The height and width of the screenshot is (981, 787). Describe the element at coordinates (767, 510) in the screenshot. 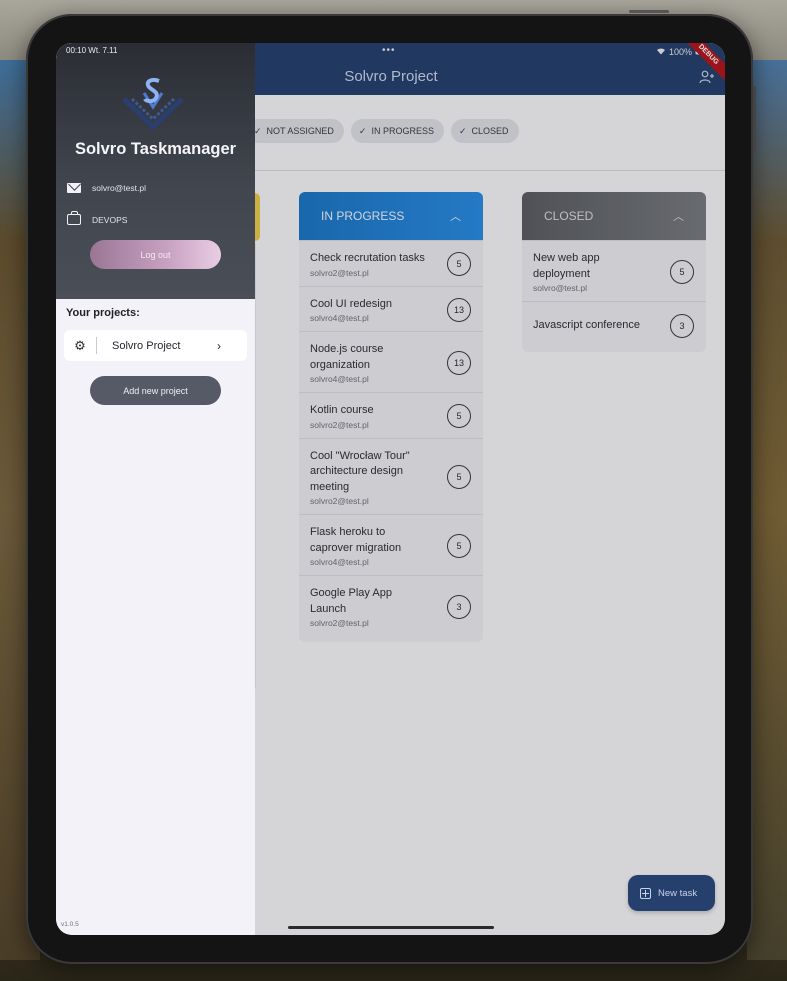

I see `background-right` at that location.